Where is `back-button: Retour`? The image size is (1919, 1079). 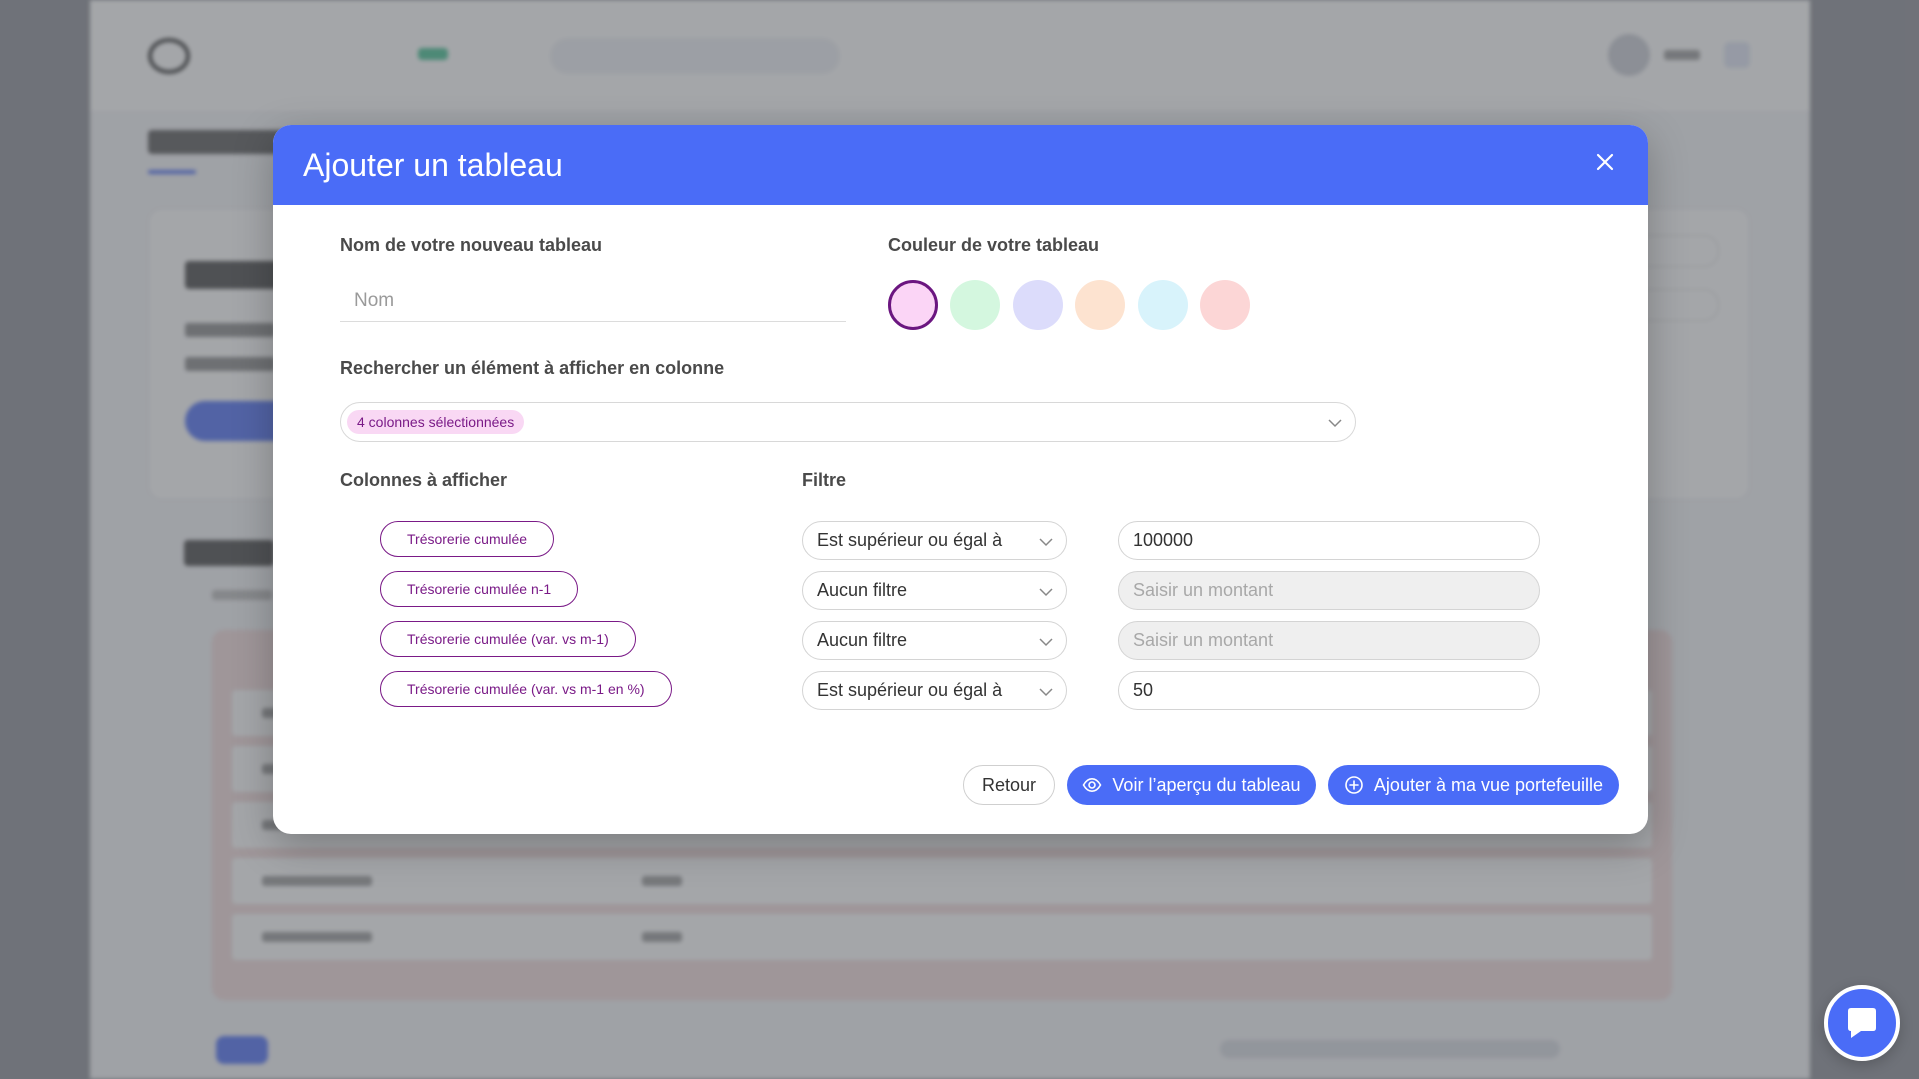 back-button: Retour is located at coordinates (1009, 785).